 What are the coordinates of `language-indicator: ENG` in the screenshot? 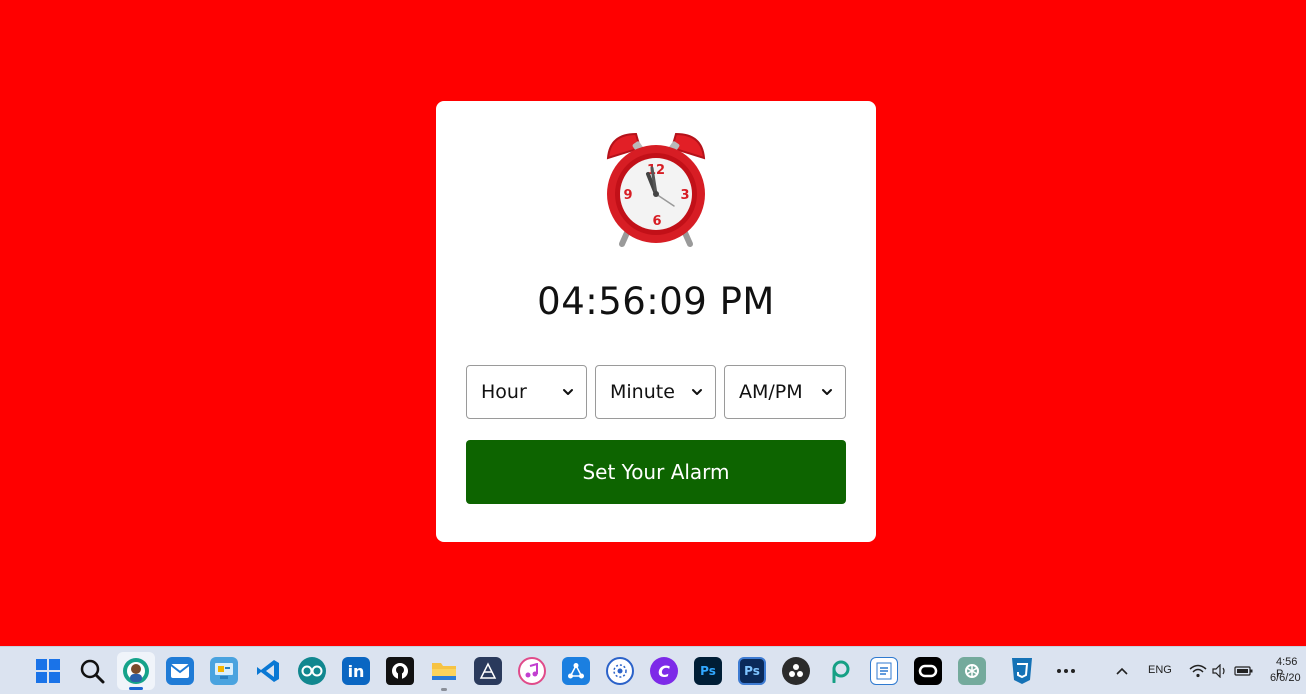 It's located at (1160, 670).